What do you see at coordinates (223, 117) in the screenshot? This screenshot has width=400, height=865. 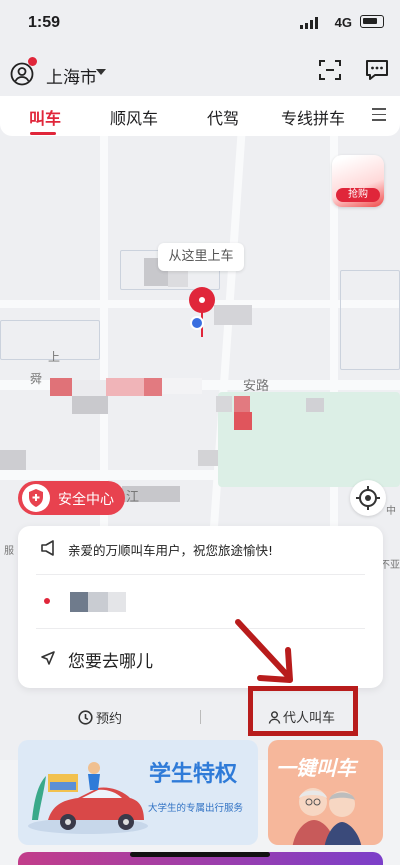 I see `tab-designated-driver: 代驾` at bounding box center [223, 117].